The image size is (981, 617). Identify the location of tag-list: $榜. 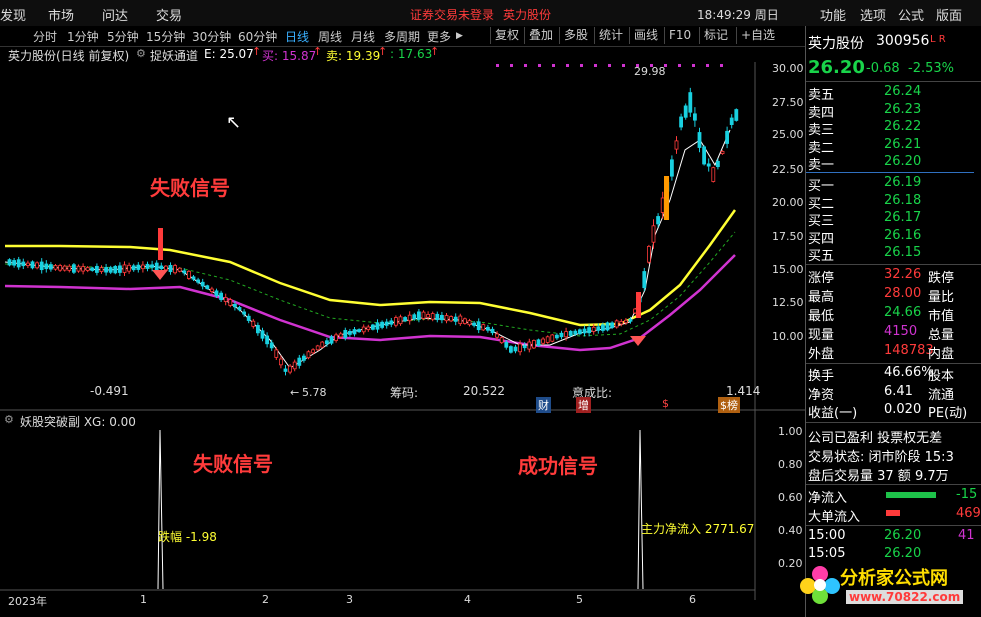
(729, 405).